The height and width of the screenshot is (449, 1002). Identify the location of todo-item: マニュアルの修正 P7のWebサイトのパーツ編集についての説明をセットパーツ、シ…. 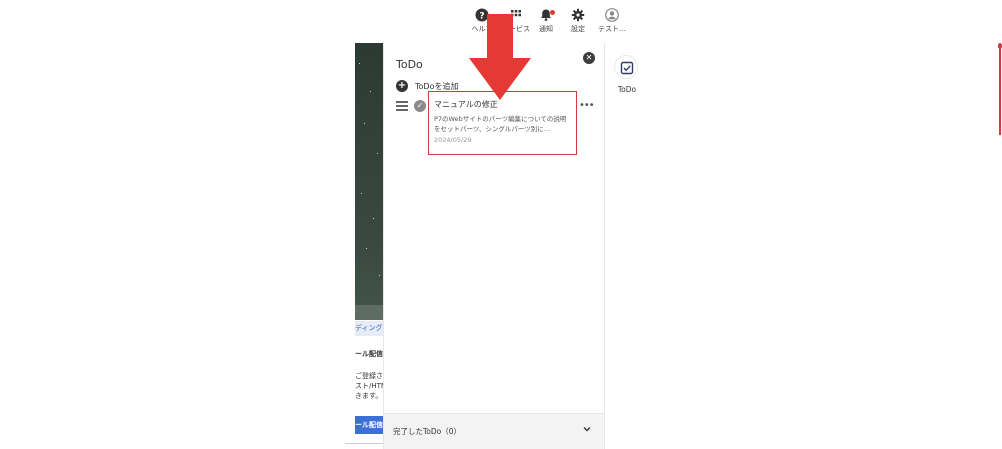
(502, 123).